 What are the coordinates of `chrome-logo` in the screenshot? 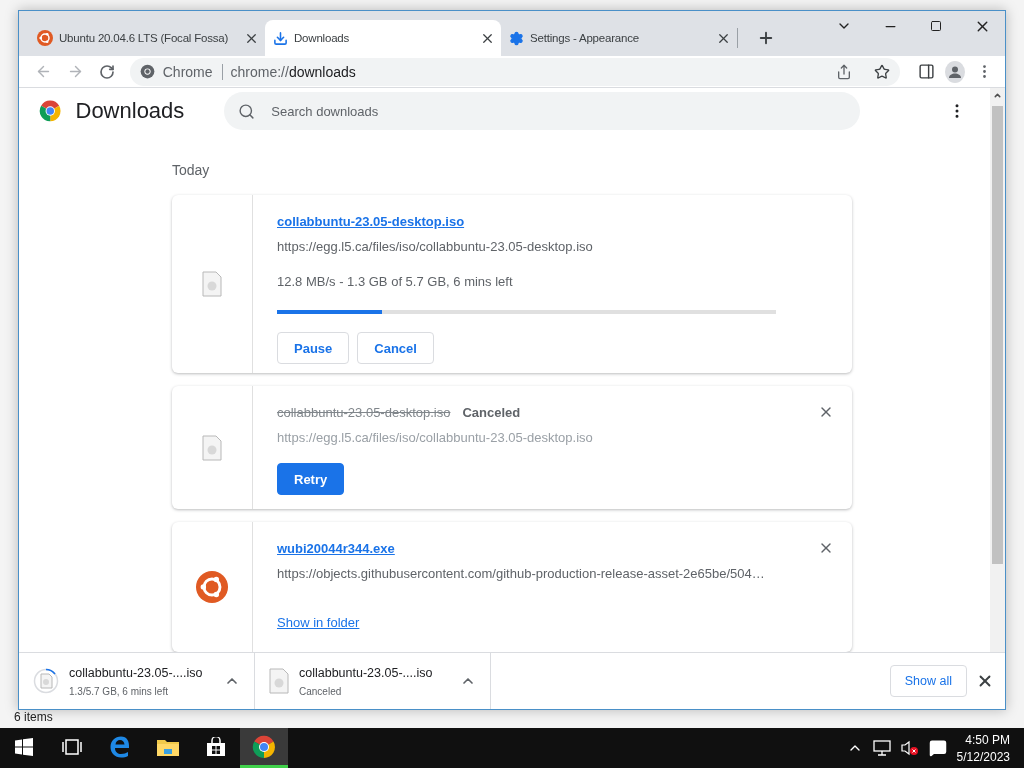 It's located at (50, 111).